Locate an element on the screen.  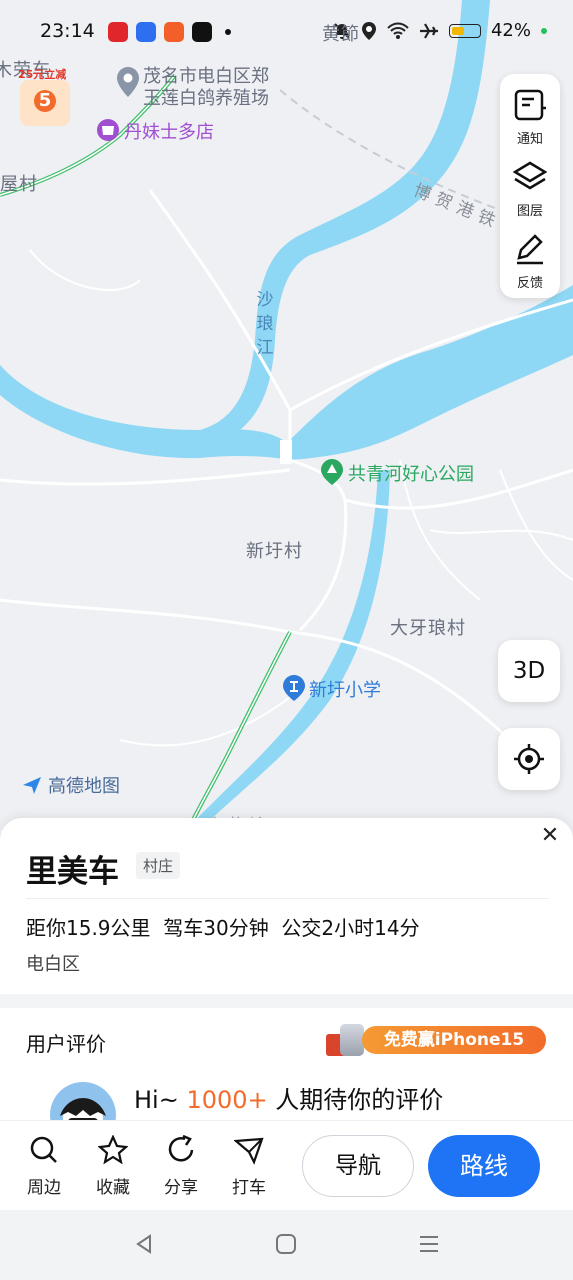
review-invite: Hi~ 1000+ 人期待你的评价 is located at coordinates (289, 1100).